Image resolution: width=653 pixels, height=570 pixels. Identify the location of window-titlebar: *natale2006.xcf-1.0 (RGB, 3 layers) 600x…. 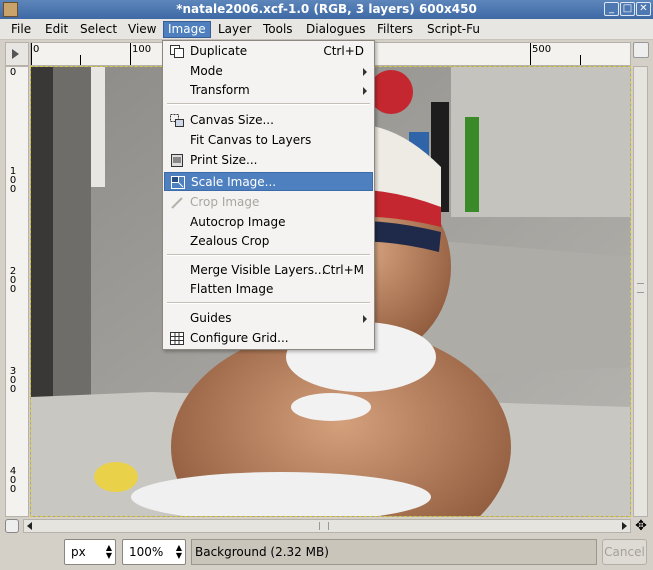
(326, 9).